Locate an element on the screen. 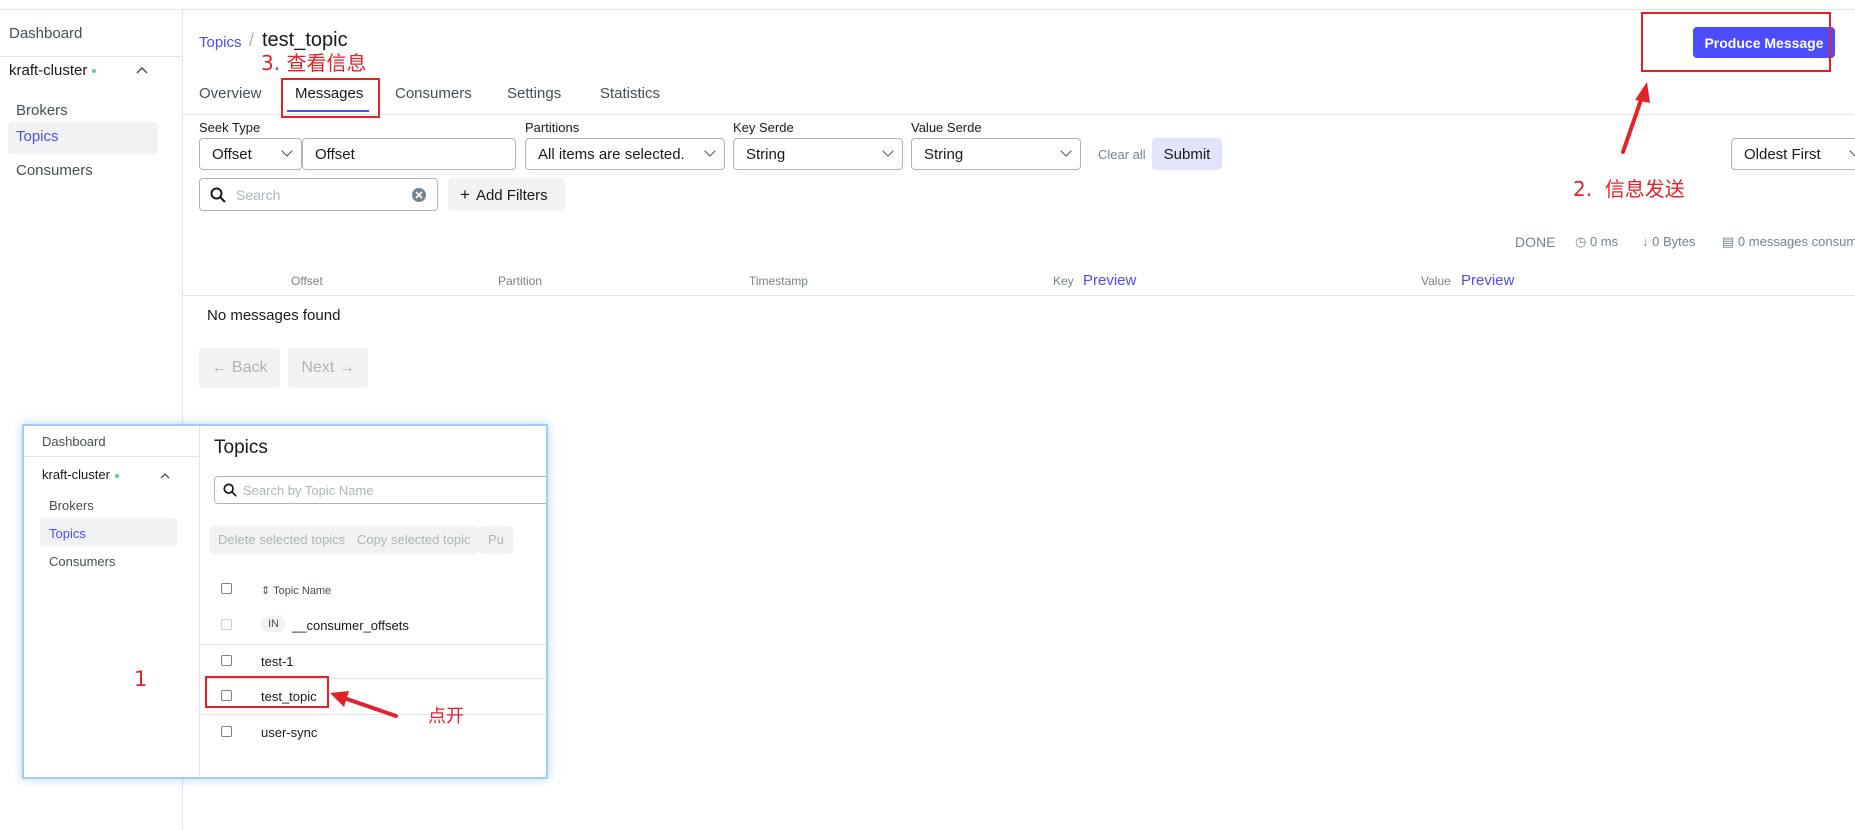 This screenshot has height=830, width=1855. annotation-step2-number: 2. is located at coordinates (1583, 189).